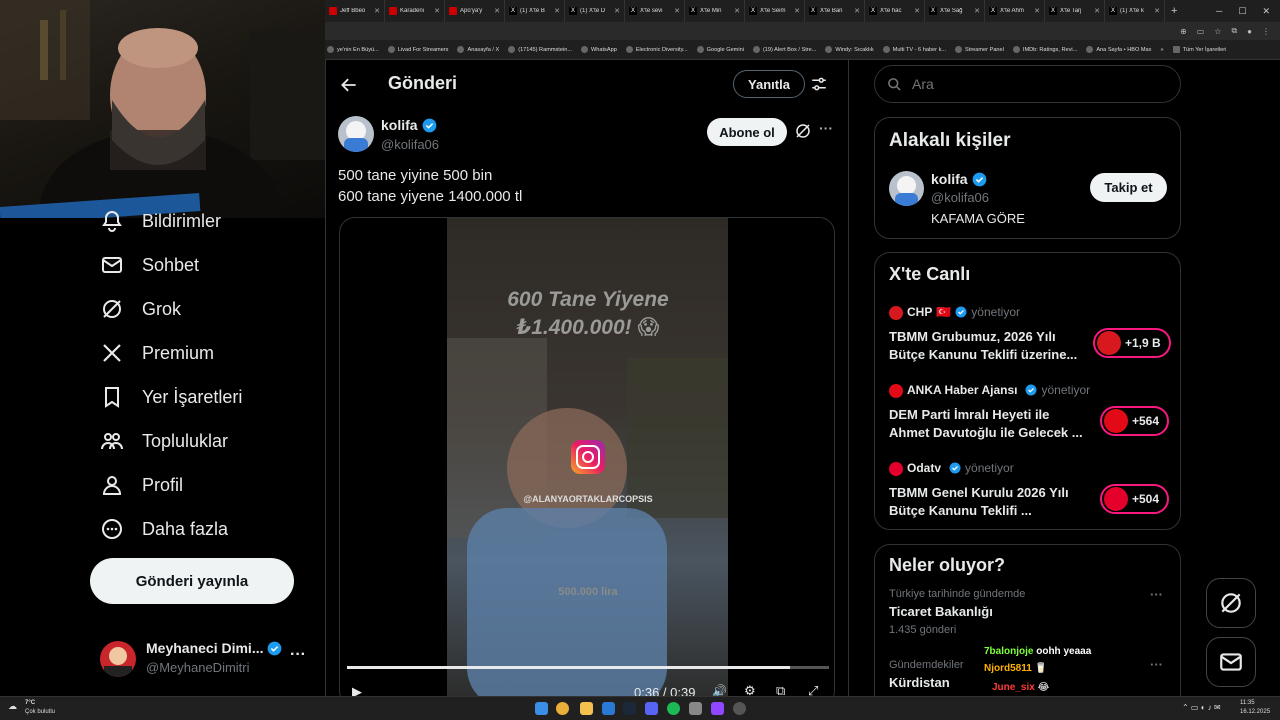  I want to click on nav-grok: Grok, so click(140, 309).